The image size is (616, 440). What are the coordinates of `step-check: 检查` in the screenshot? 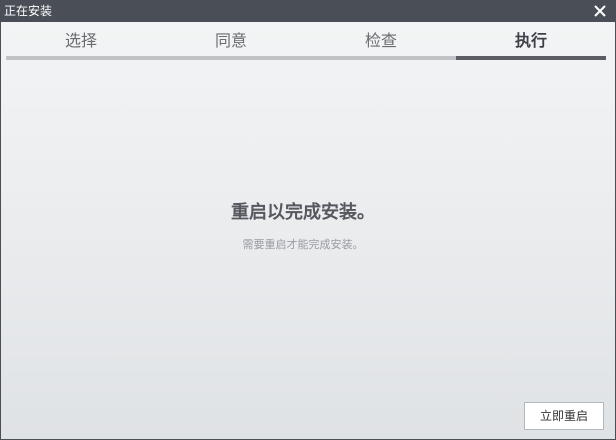 It's located at (380, 40).